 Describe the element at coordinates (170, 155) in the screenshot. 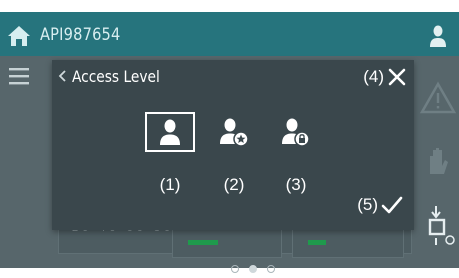

I see `access-level-option-1: (1)` at that location.